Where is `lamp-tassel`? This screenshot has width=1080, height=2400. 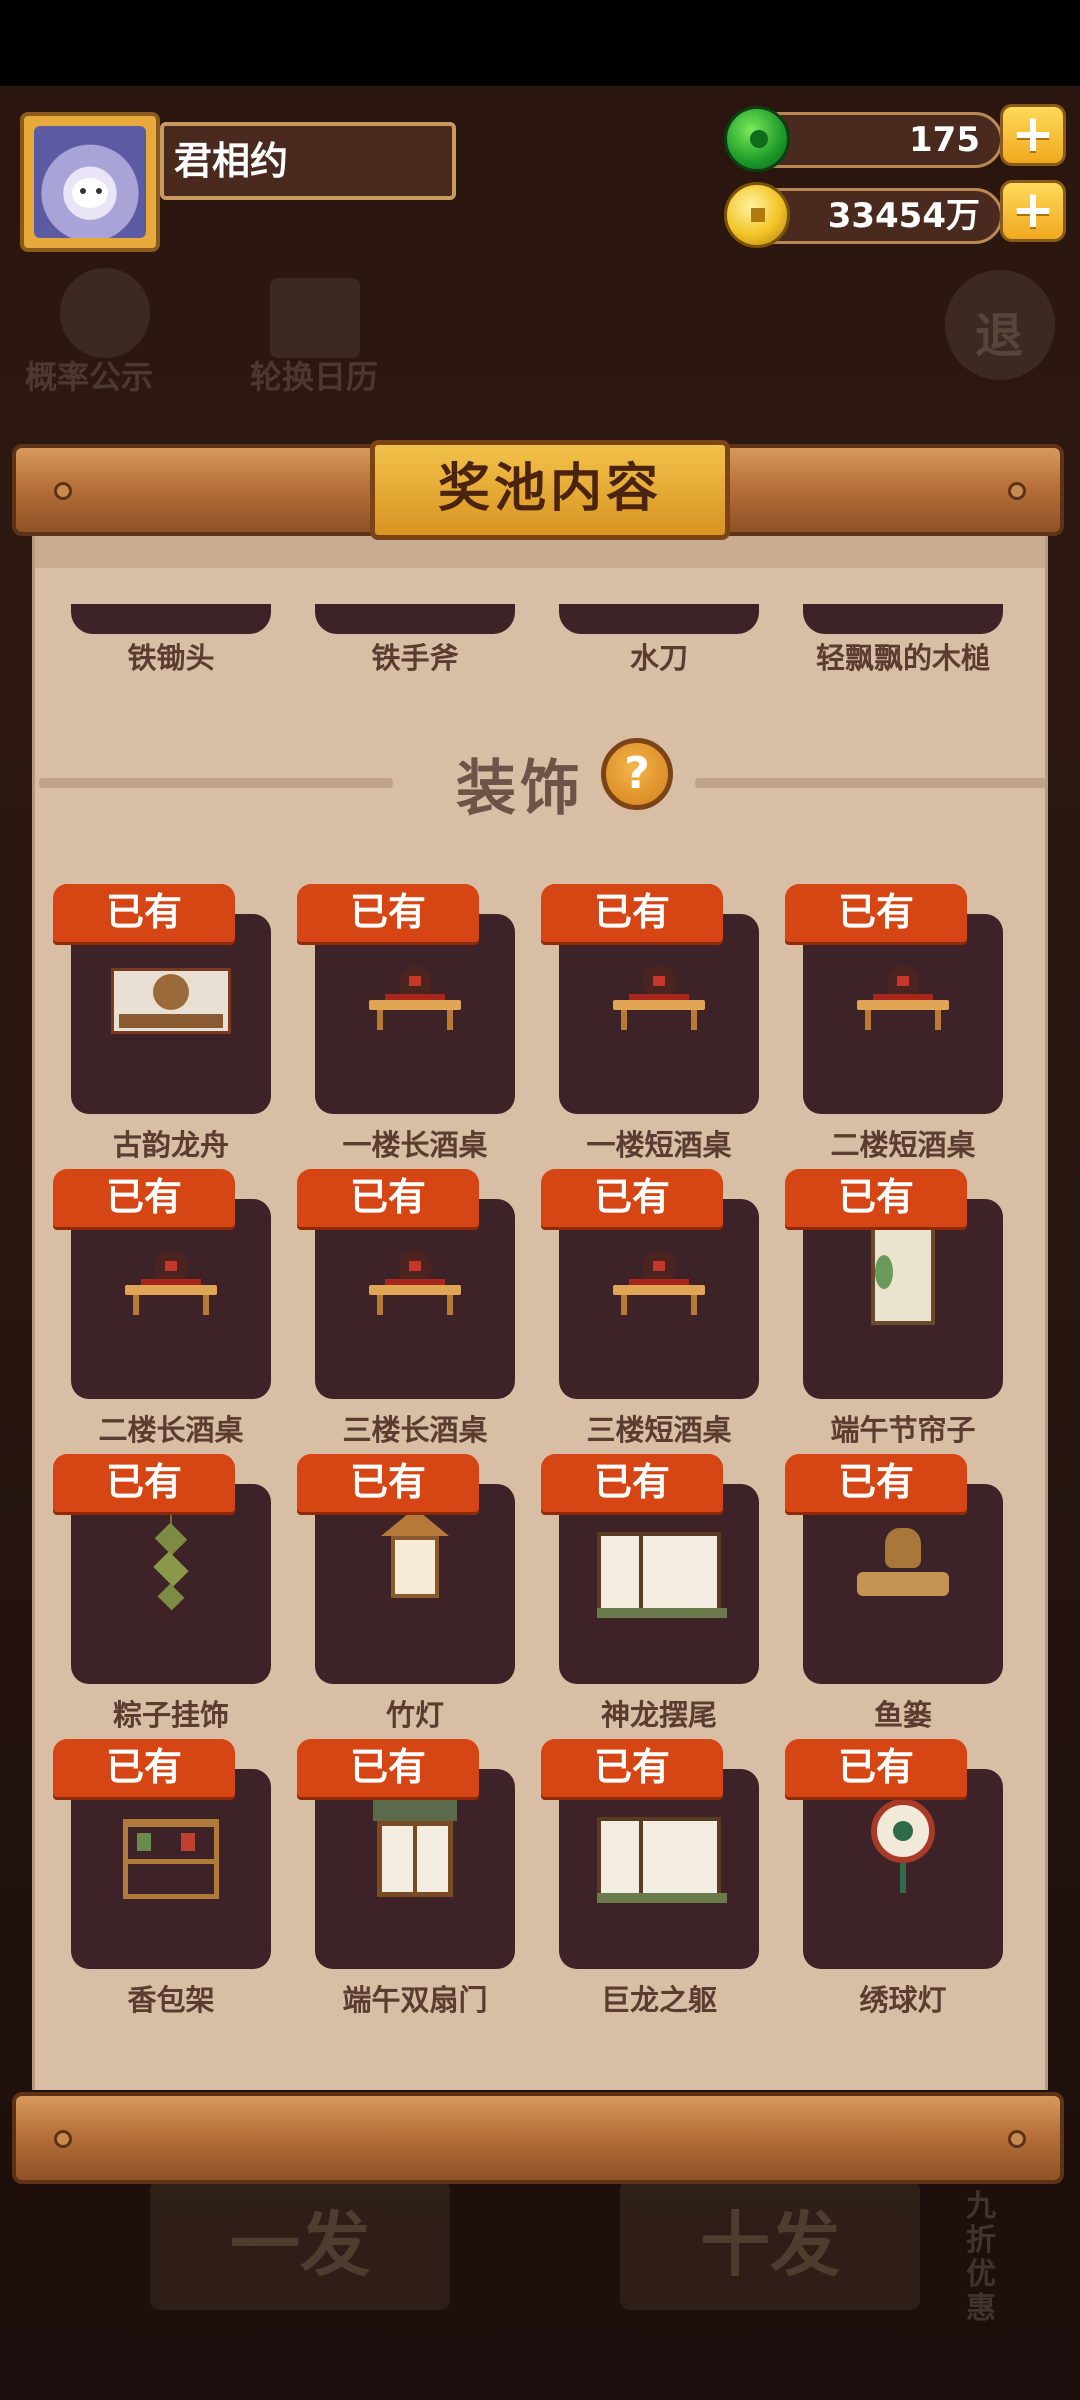
lamp-tassel is located at coordinates (903, 1878).